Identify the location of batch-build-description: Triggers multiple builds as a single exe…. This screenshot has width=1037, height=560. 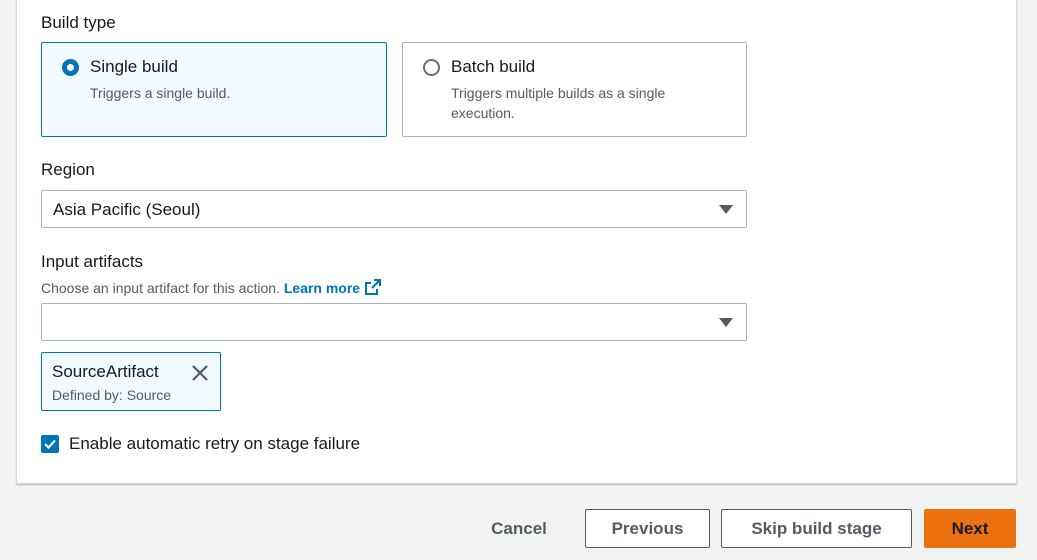
(558, 103).